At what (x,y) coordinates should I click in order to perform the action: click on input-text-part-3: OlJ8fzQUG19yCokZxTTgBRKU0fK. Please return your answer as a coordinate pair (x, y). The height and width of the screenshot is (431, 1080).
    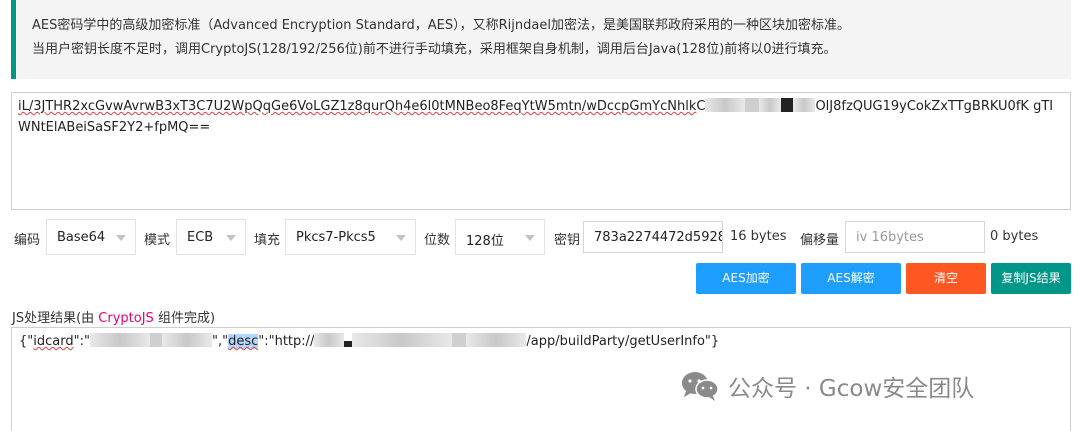
    Looking at the image, I should click on (922, 106).